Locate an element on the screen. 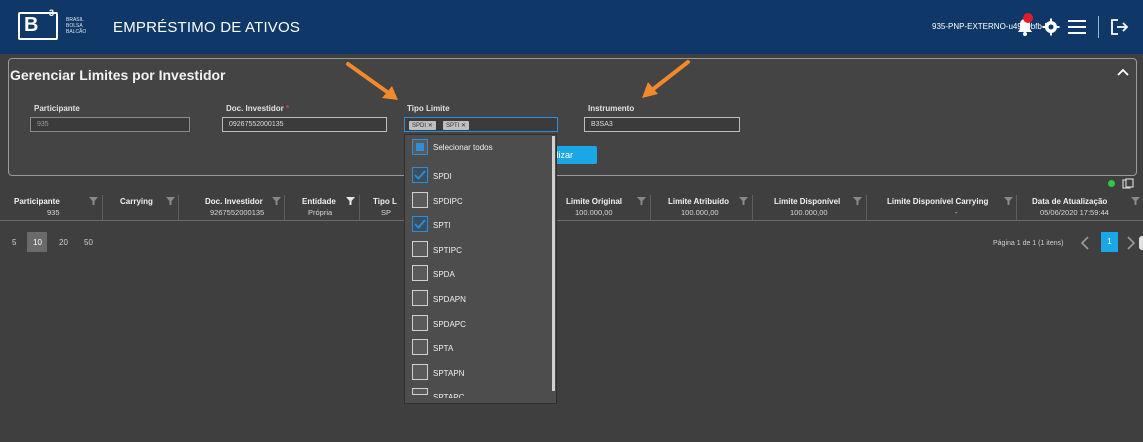 The width and height of the screenshot is (1143, 442). option-label-spdapc: SPDAPC is located at coordinates (449, 324).